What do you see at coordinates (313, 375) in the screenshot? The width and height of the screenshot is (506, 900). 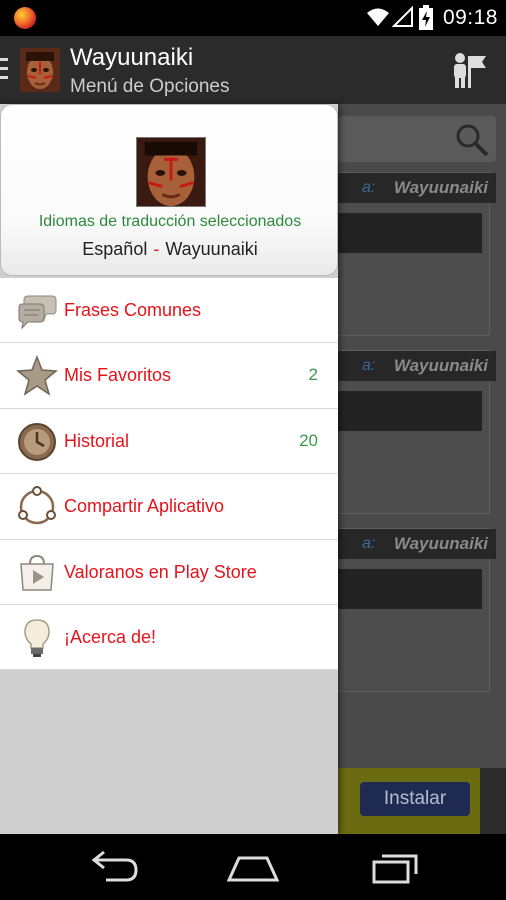 I see `menu-item-count: 2` at bounding box center [313, 375].